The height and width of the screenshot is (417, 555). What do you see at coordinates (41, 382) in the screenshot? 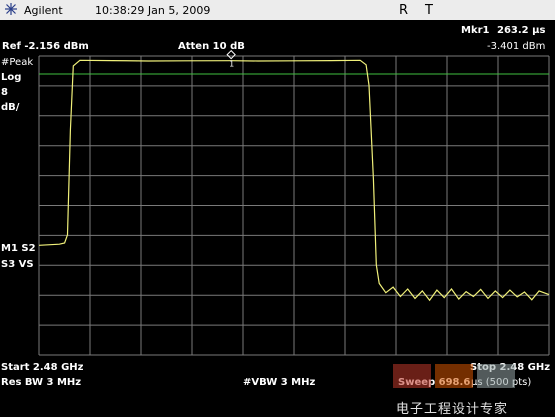
I see `resolution-bandwidth: Res BW 3 MHz` at bounding box center [41, 382].